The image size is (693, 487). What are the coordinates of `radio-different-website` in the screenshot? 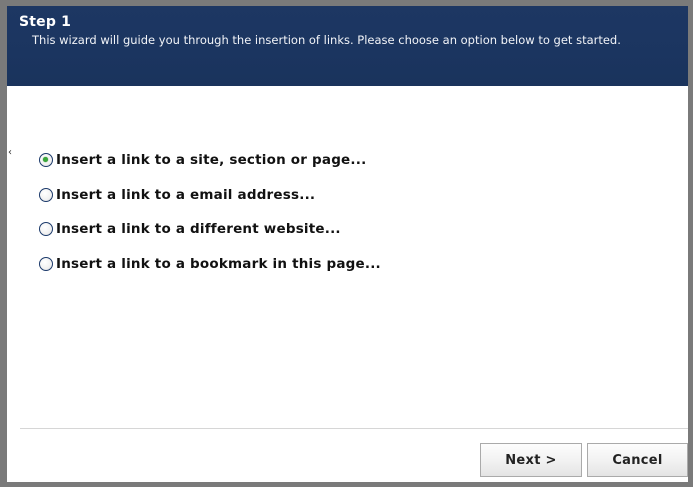 It's located at (46, 229).